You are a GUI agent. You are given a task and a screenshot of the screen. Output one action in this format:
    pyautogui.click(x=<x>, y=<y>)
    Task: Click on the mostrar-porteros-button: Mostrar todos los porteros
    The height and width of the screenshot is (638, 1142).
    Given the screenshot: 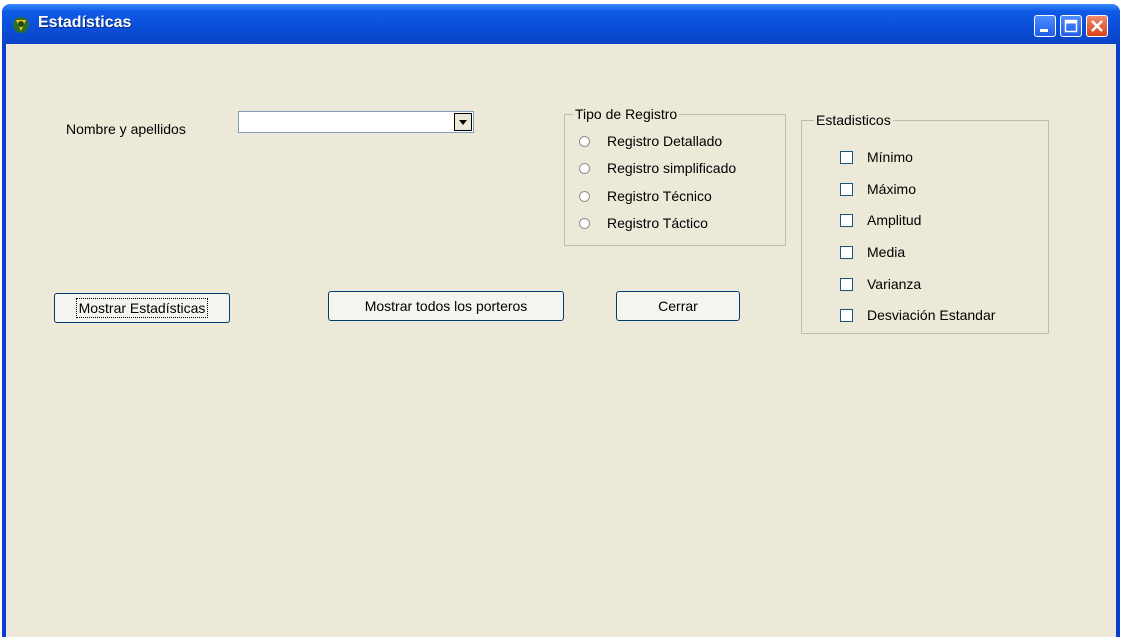 What is the action you would take?
    pyautogui.click(x=446, y=306)
    